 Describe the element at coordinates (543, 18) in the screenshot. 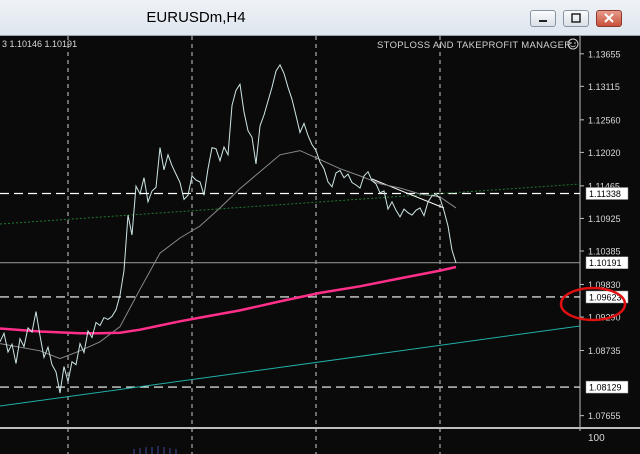

I see `minimize-button` at that location.